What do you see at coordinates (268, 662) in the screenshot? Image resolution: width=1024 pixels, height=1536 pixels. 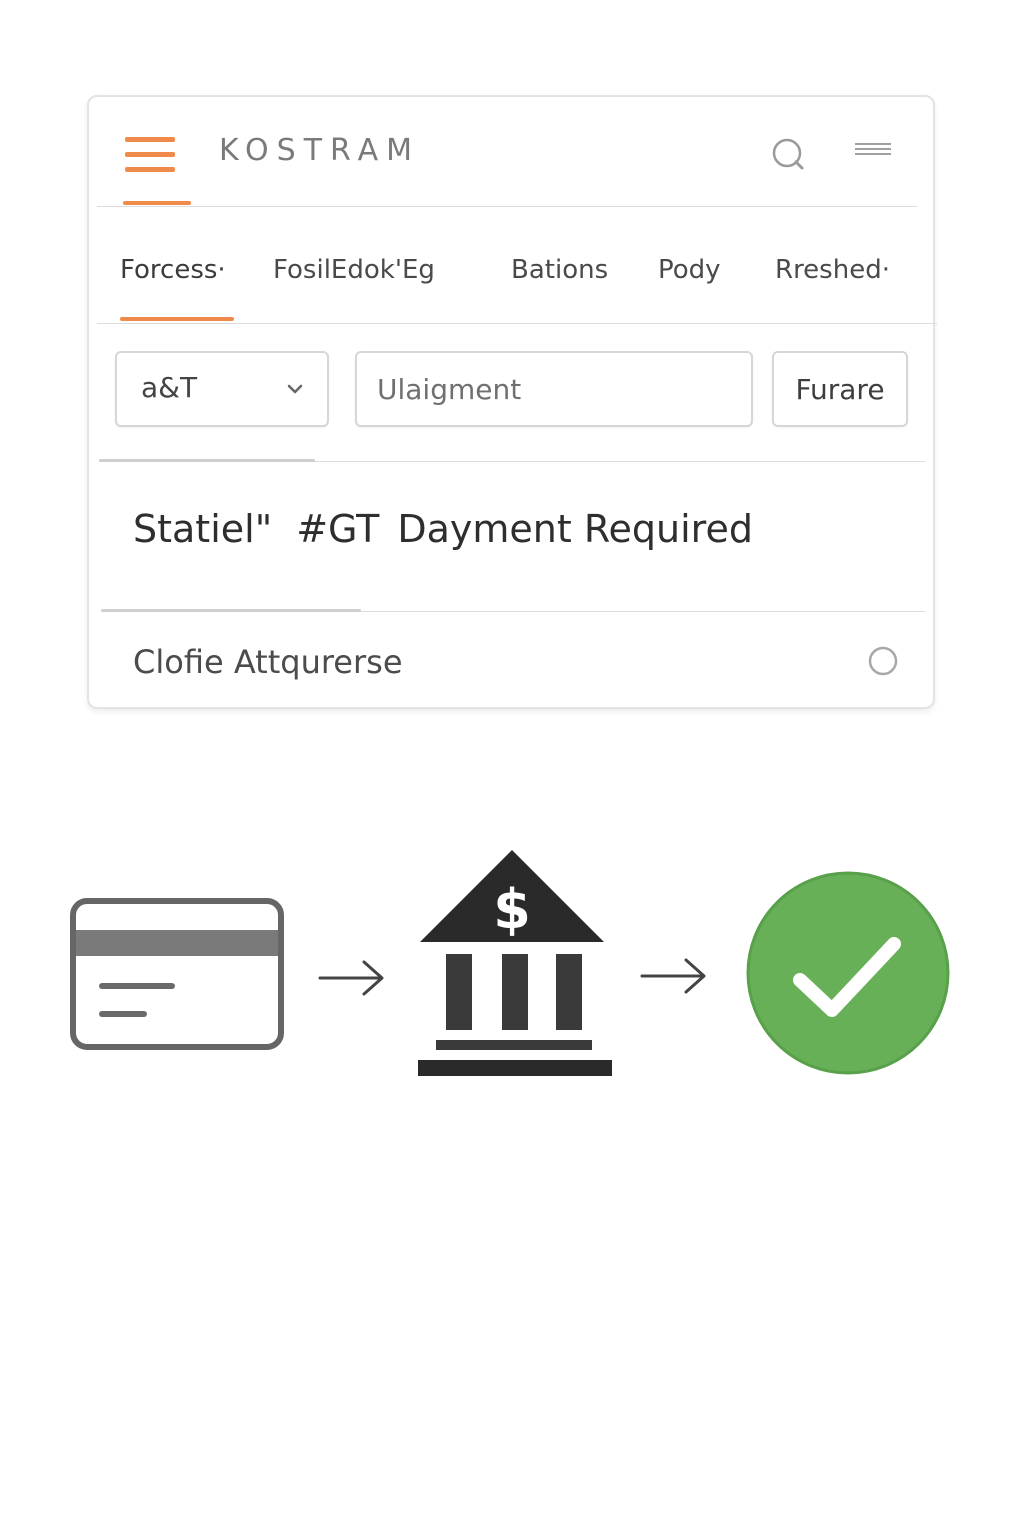 I see `footer-text: Clofie Attqurerse` at bounding box center [268, 662].